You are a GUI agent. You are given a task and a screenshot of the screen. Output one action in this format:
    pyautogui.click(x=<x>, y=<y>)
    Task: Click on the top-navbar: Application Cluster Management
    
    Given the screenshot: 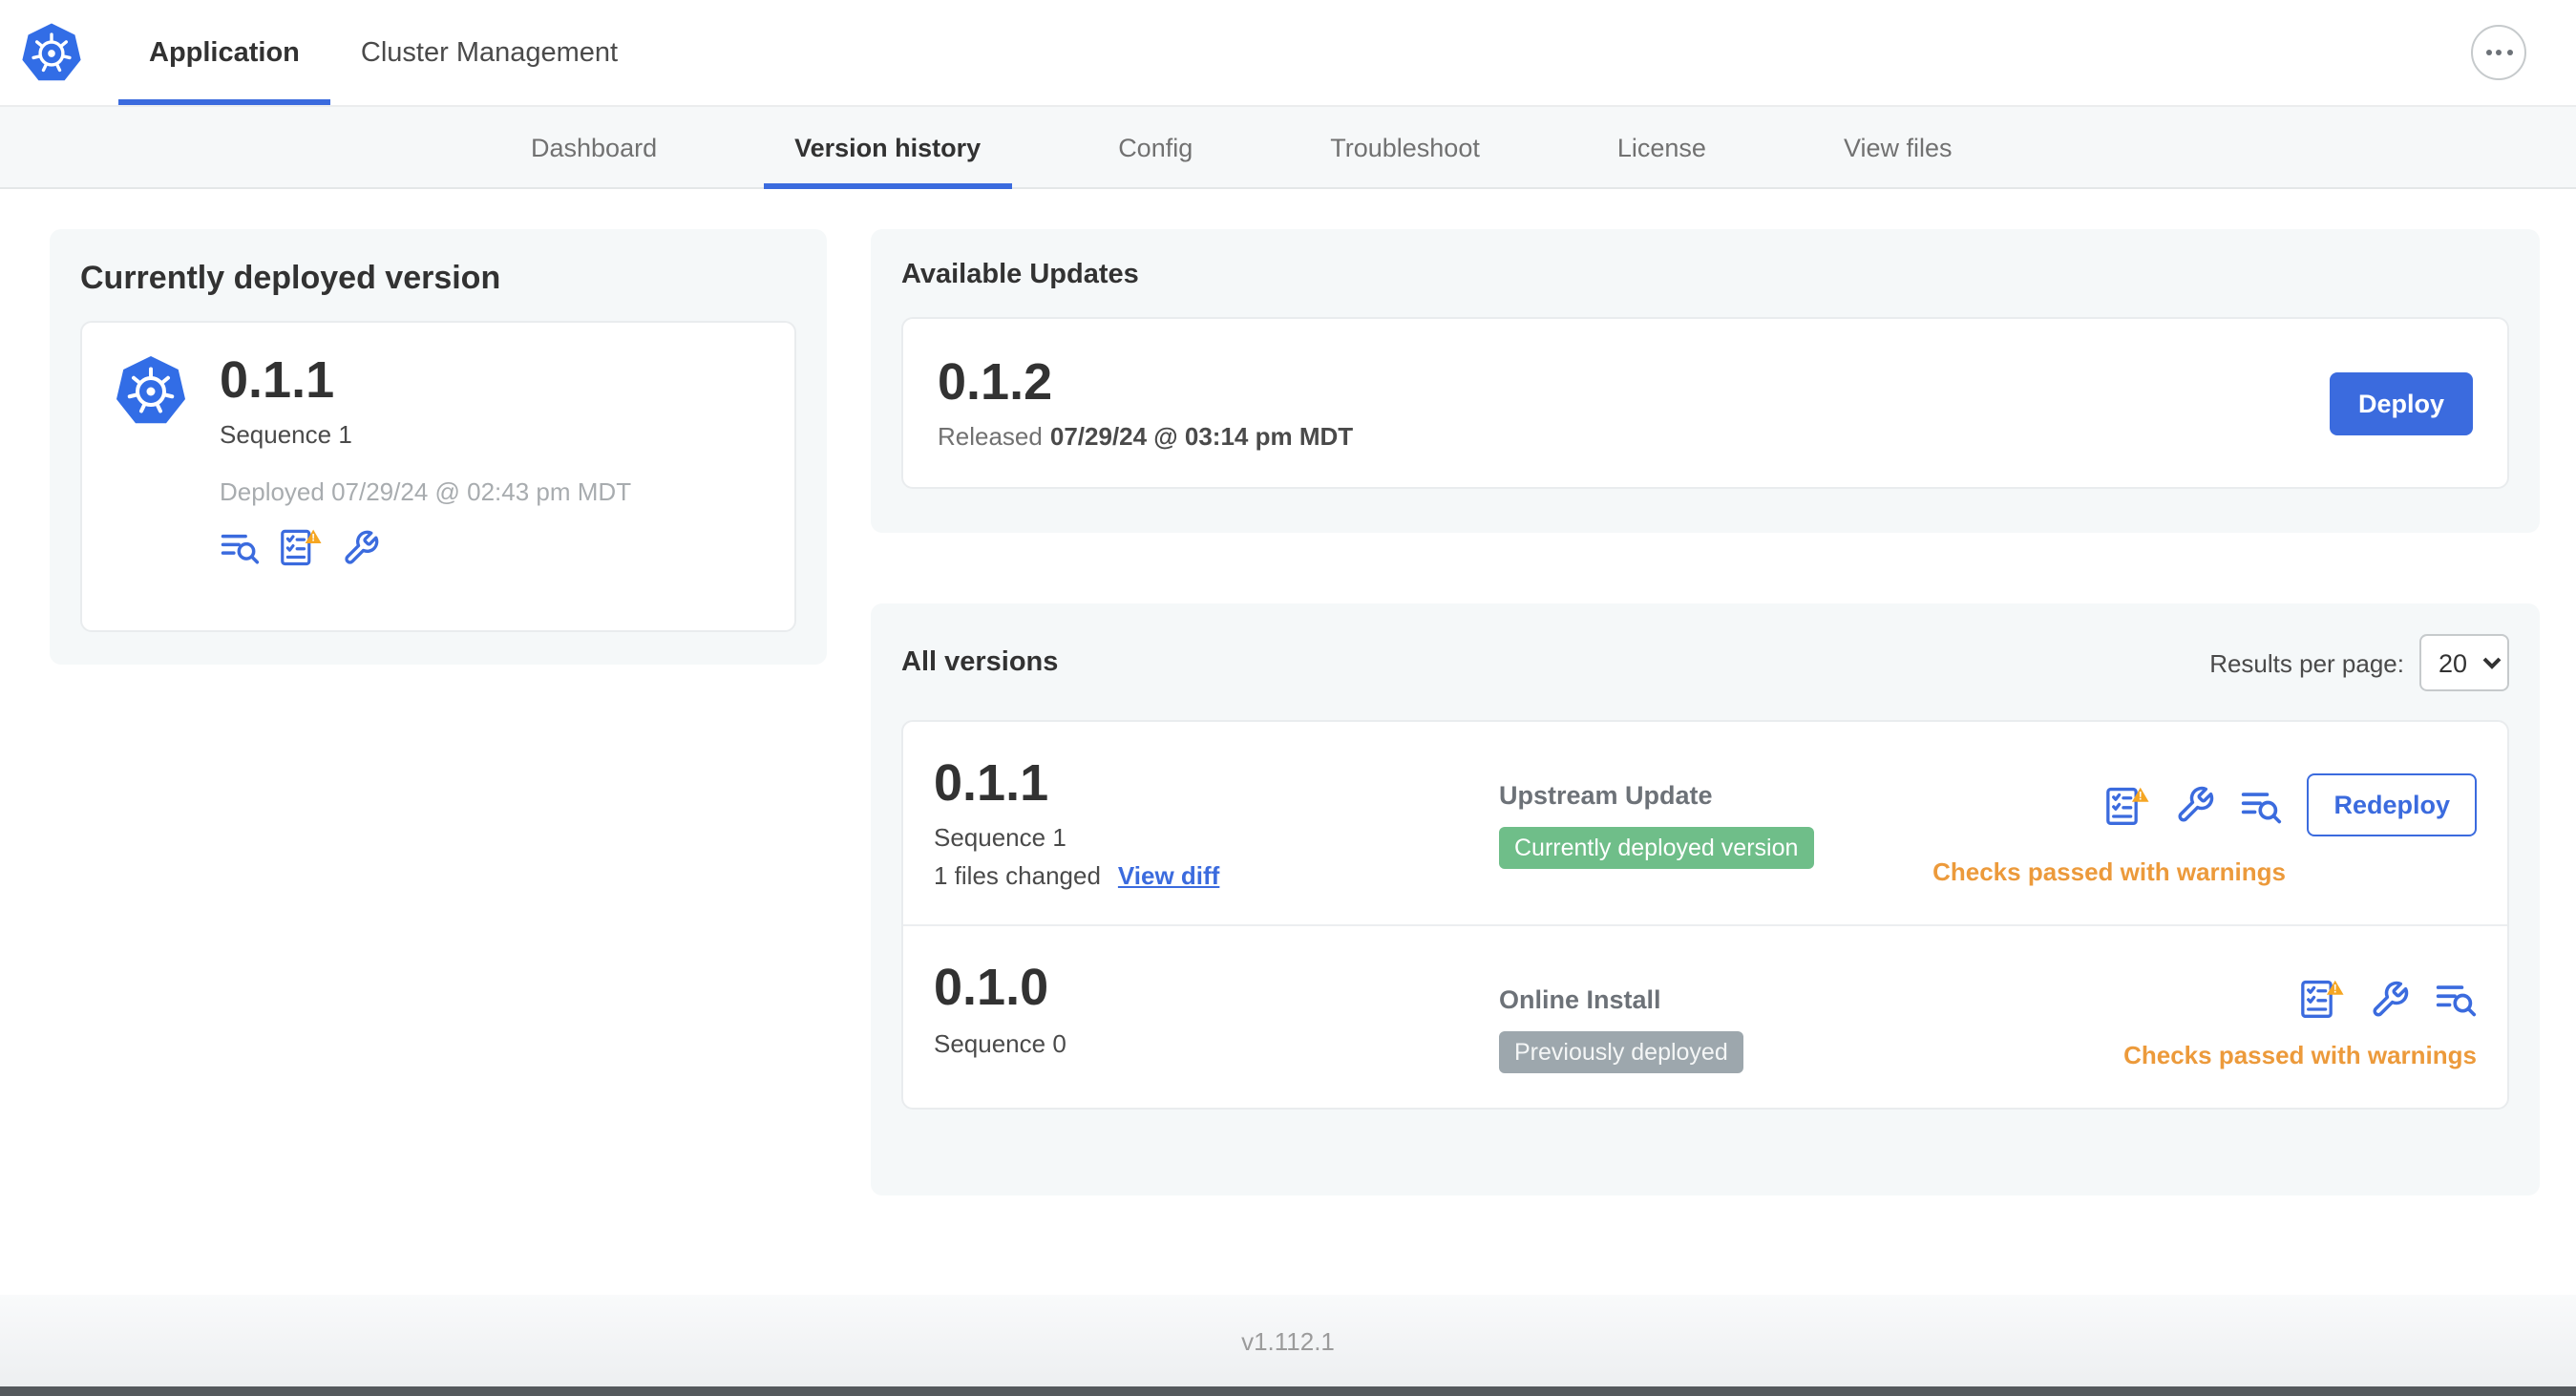 What is the action you would take?
    pyautogui.click(x=1288, y=52)
    